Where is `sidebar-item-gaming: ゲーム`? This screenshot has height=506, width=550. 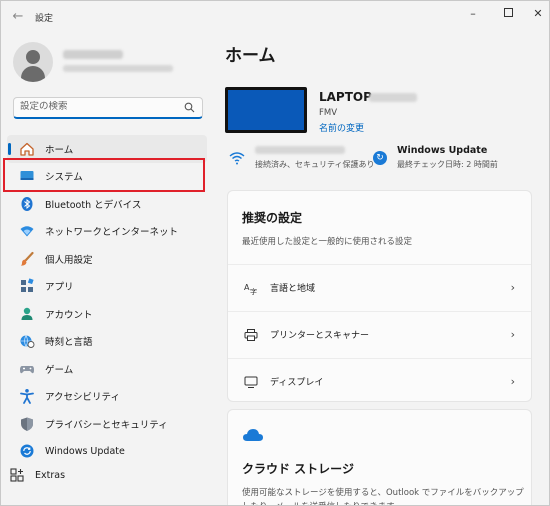 sidebar-item-gaming: ゲーム is located at coordinates (107, 369).